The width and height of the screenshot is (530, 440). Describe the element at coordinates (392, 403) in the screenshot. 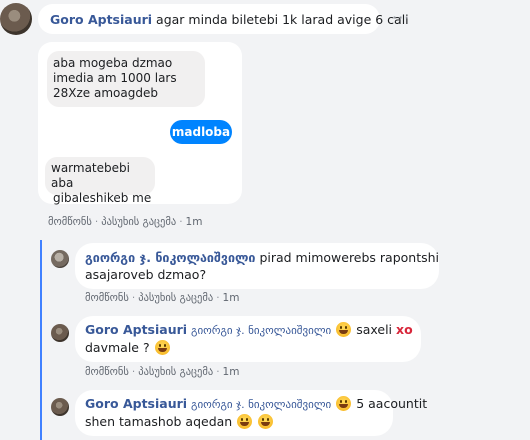

I see `reply-text: 5 aacountit` at that location.